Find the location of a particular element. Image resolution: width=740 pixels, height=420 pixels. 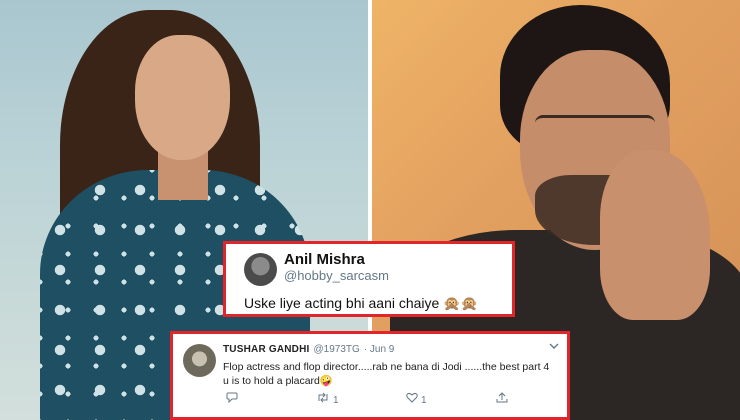

reply-icon is located at coordinates (232, 399).